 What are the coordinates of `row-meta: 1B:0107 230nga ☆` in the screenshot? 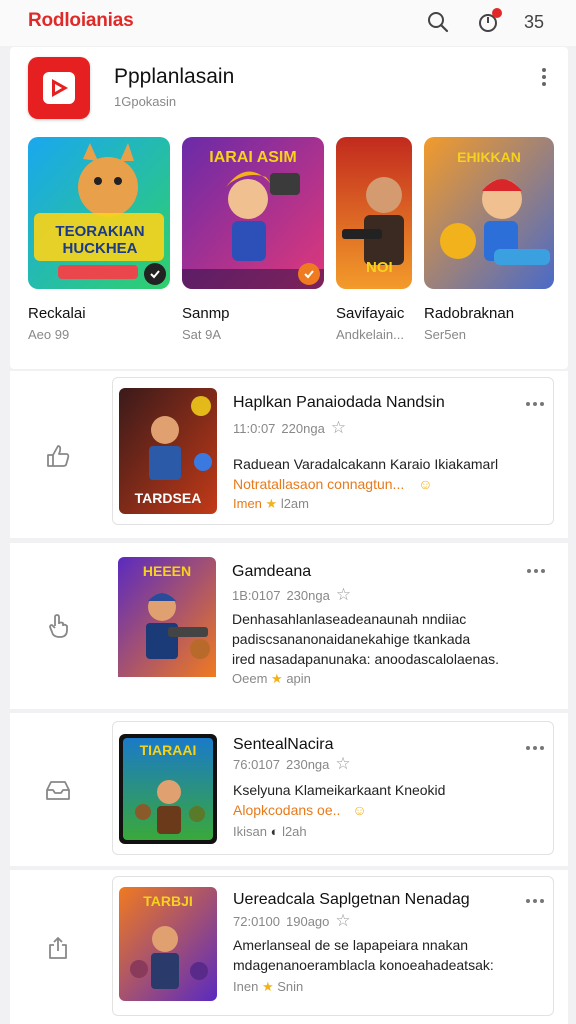 It's located at (291, 595).